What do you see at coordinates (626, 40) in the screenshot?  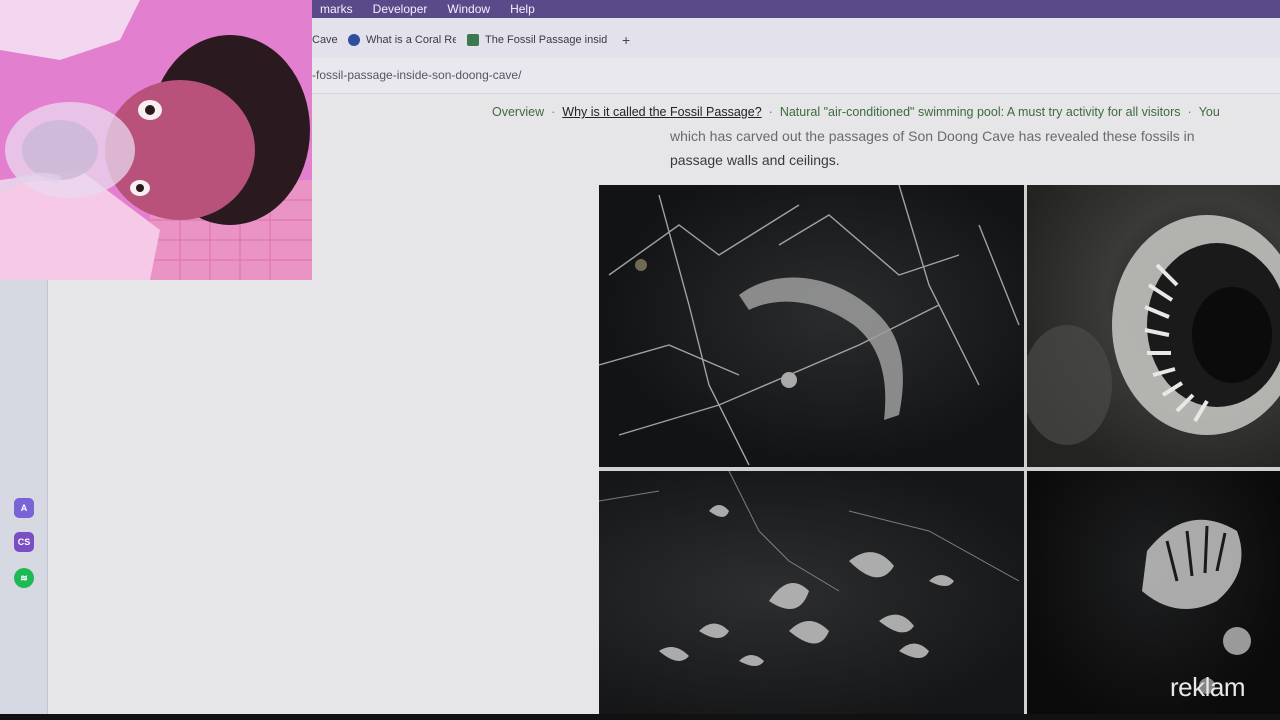 I see `new-tab-button: +` at bounding box center [626, 40].